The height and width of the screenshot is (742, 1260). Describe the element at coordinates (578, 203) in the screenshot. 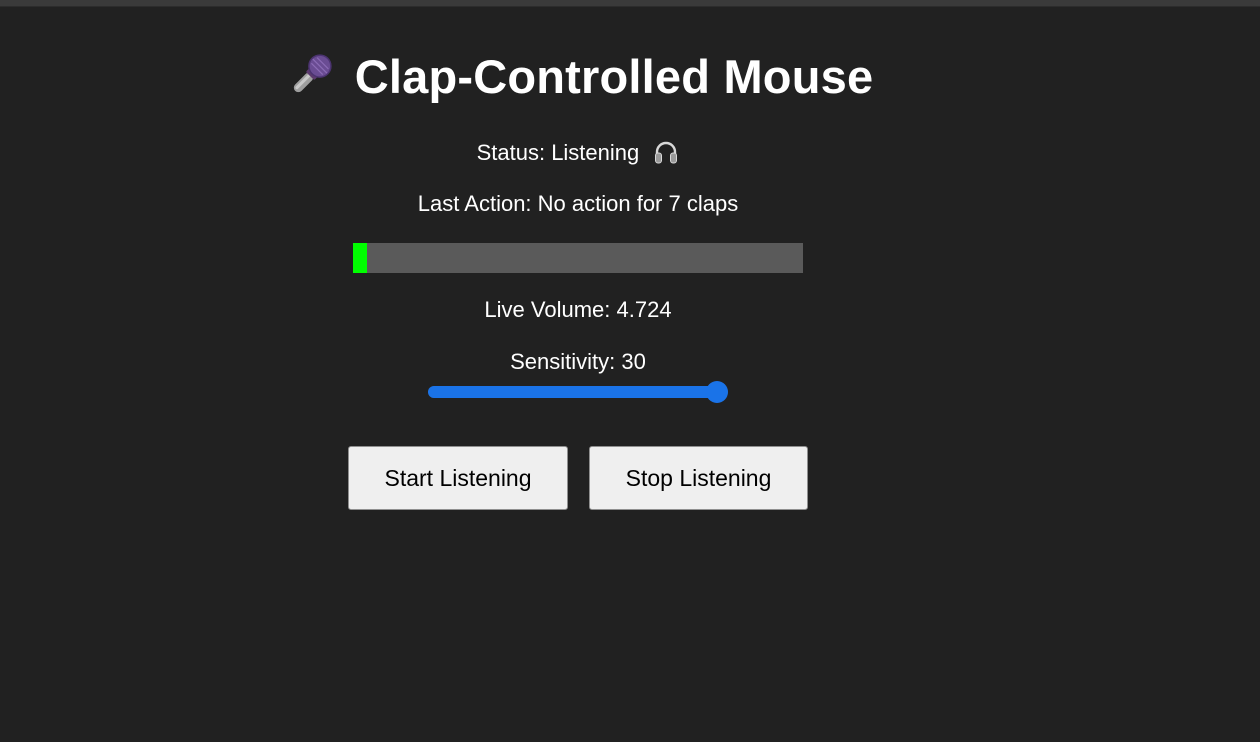

I see `last-action-text: Last Action: No action for 7 claps` at that location.